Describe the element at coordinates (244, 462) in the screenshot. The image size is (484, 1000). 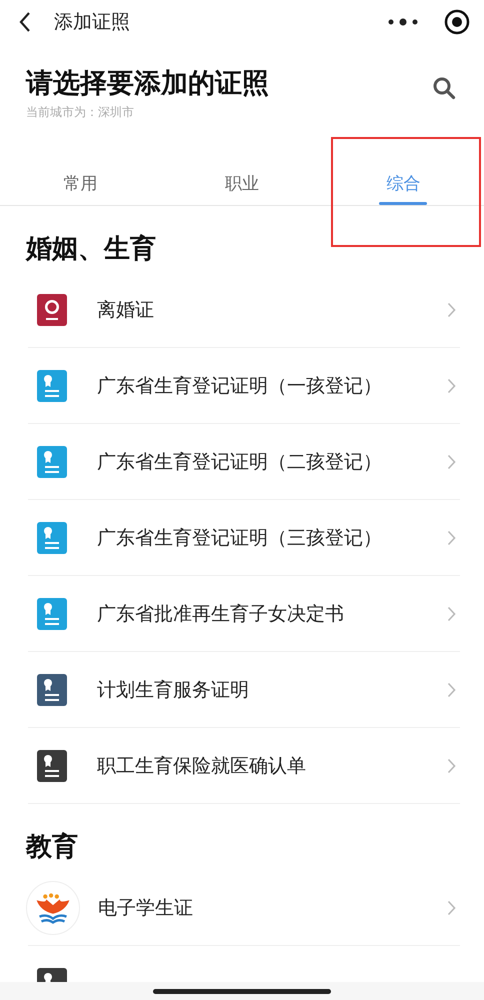
I see `list-item: 广东省生育登记证明（二孩登记）` at that location.